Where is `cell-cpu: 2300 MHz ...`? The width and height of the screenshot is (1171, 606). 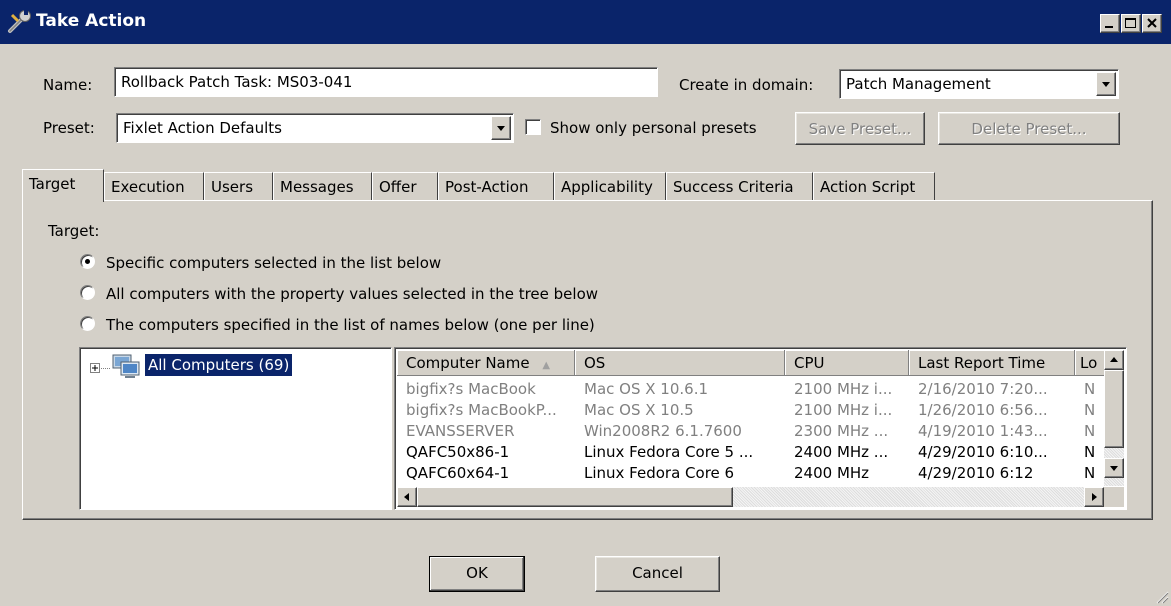
cell-cpu: 2300 MHz ... is located at coordinates (841, 431).